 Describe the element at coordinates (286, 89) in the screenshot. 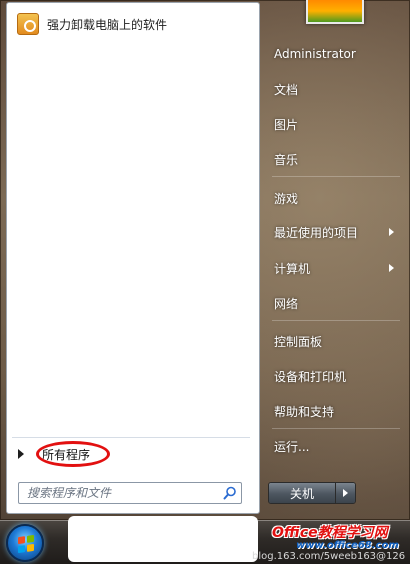

I see `menu-item-label: 文档` at that location.